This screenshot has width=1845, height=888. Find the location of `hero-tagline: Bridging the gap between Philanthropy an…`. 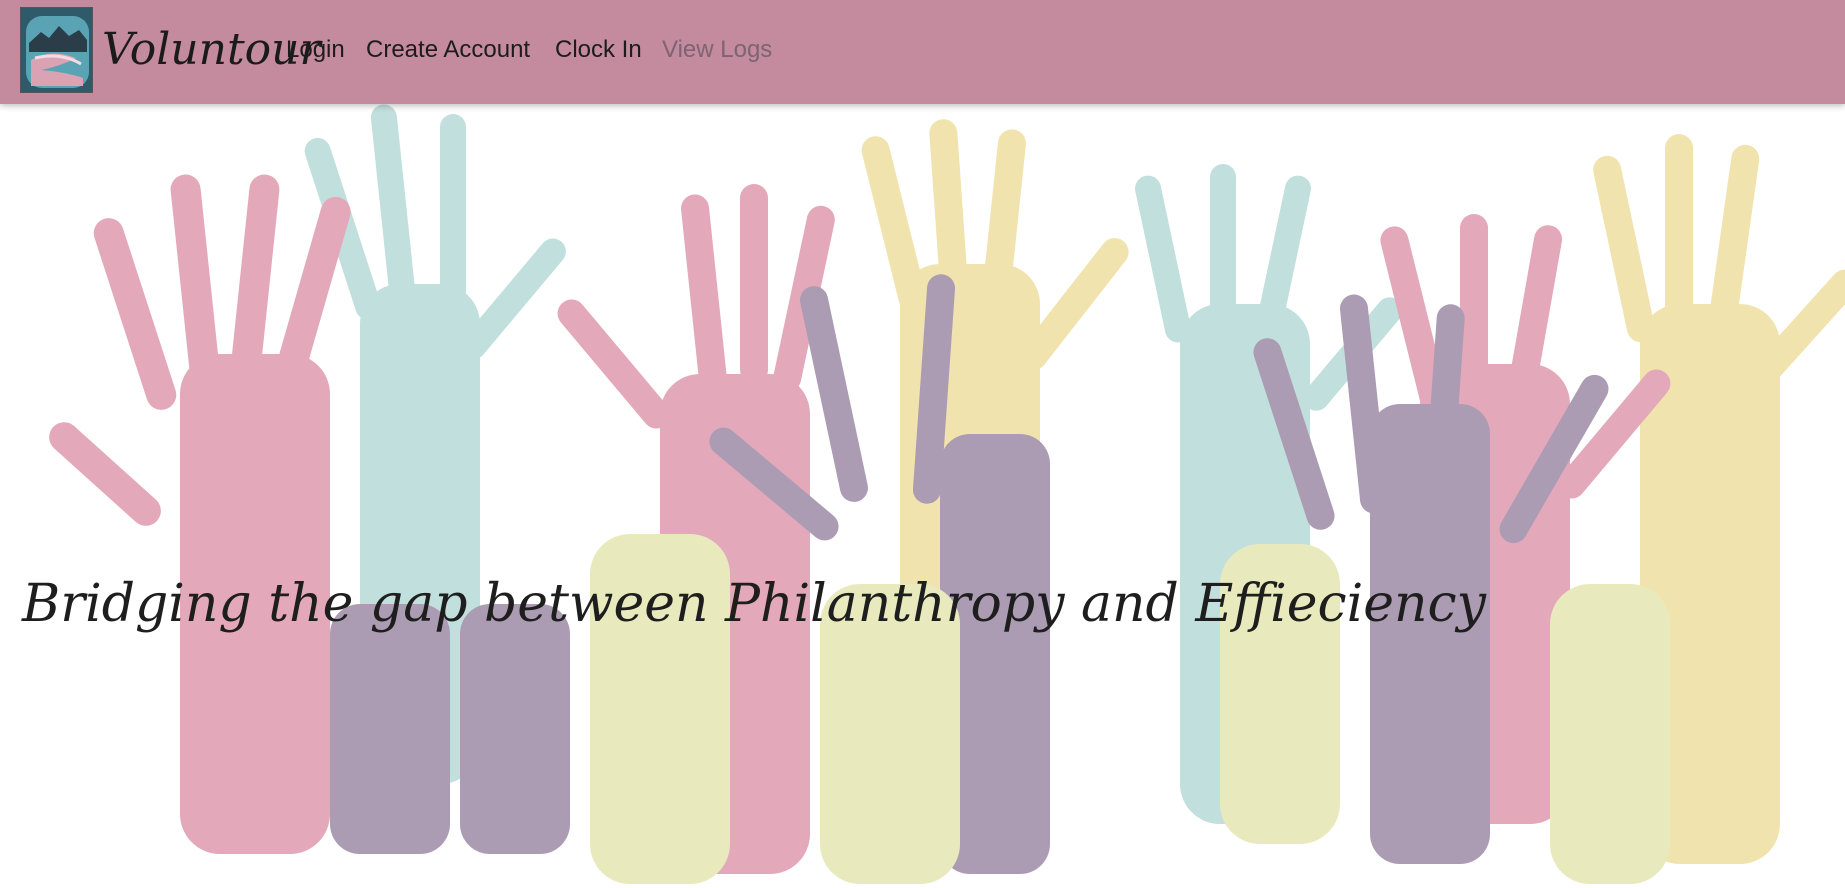

hero-tagline: Bridging the gap between Philanthropy an… is located at coordinates (754, 604).